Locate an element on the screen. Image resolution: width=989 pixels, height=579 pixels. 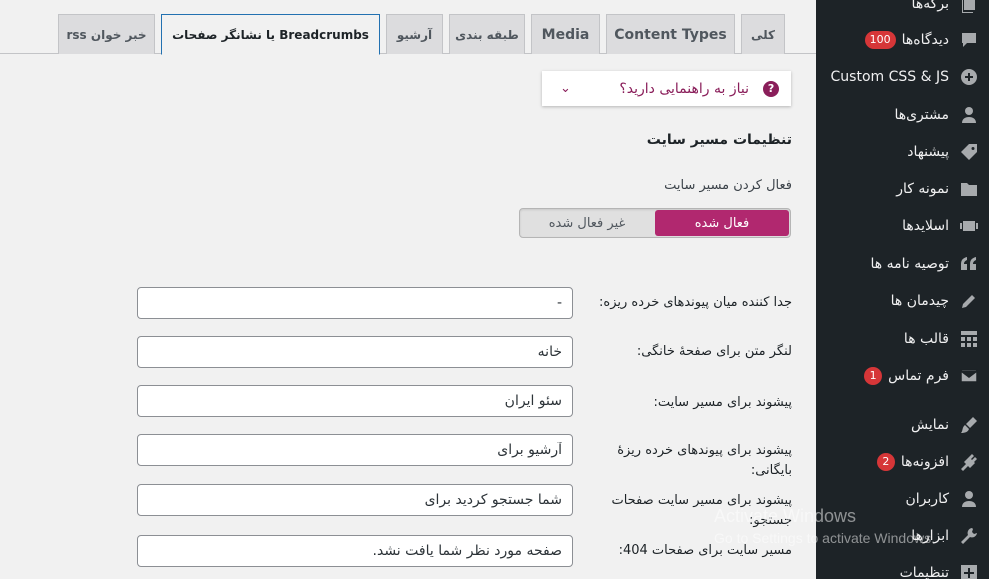
slides-icon is located at coordinates (969, 226).